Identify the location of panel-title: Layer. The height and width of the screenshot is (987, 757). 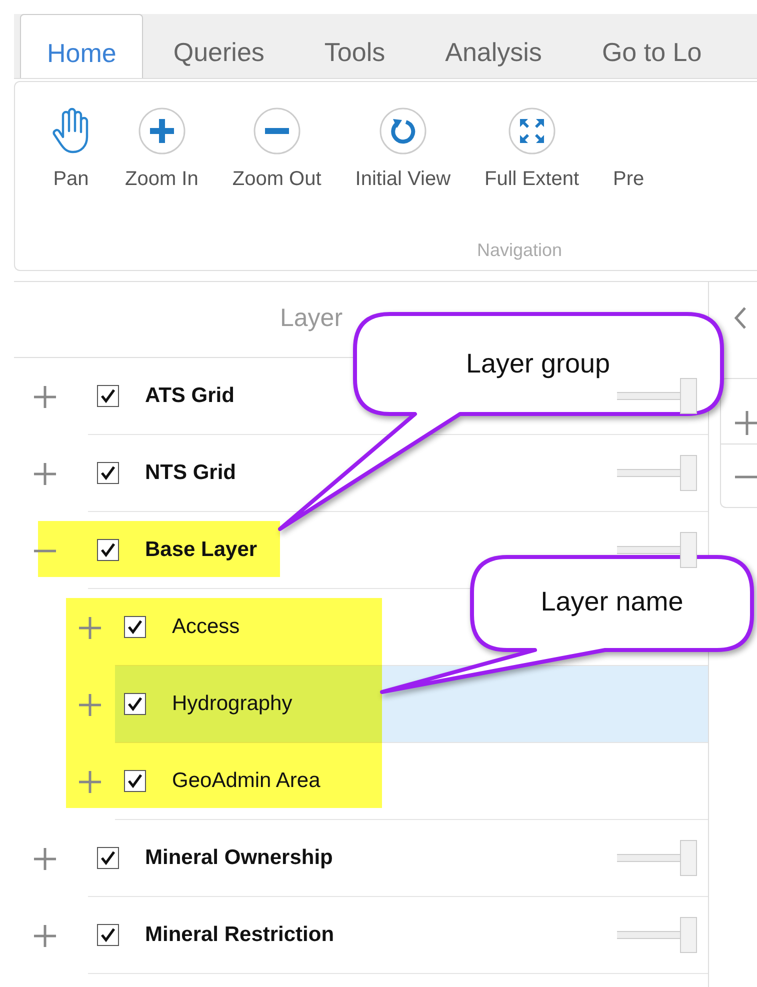
(311, 318).